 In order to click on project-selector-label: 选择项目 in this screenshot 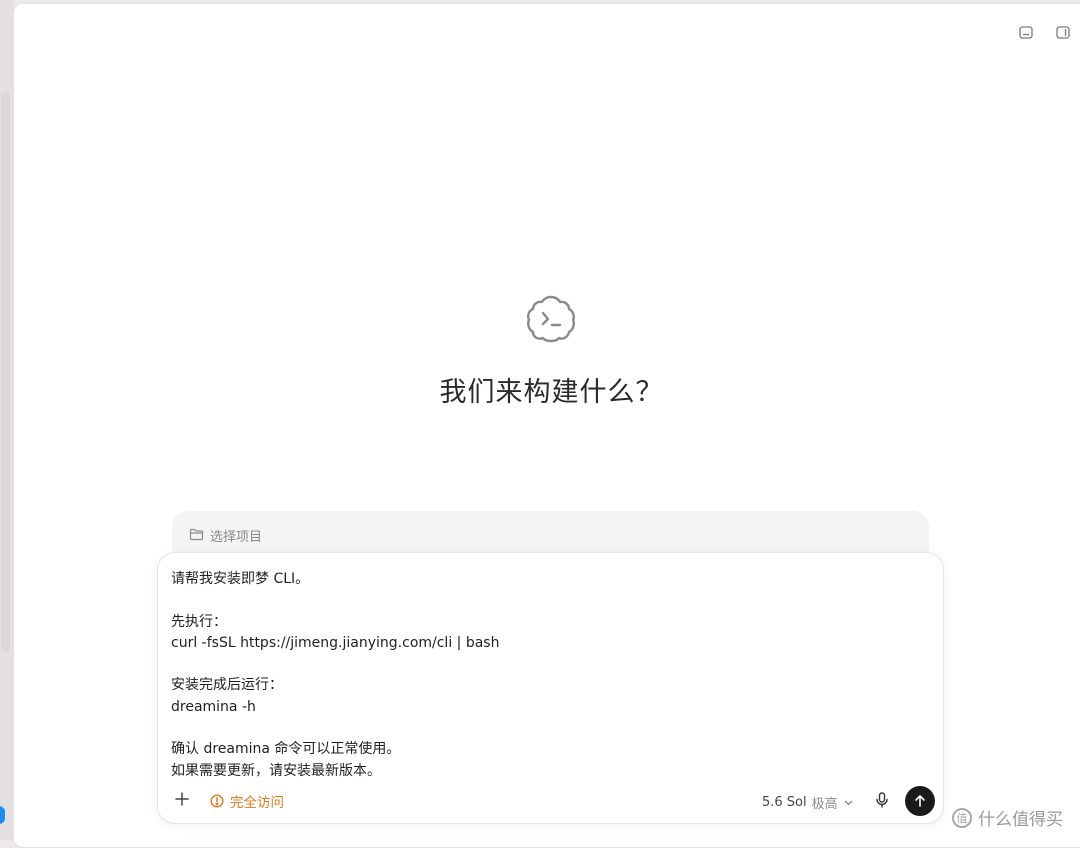, I will do `click(236, 537)`.